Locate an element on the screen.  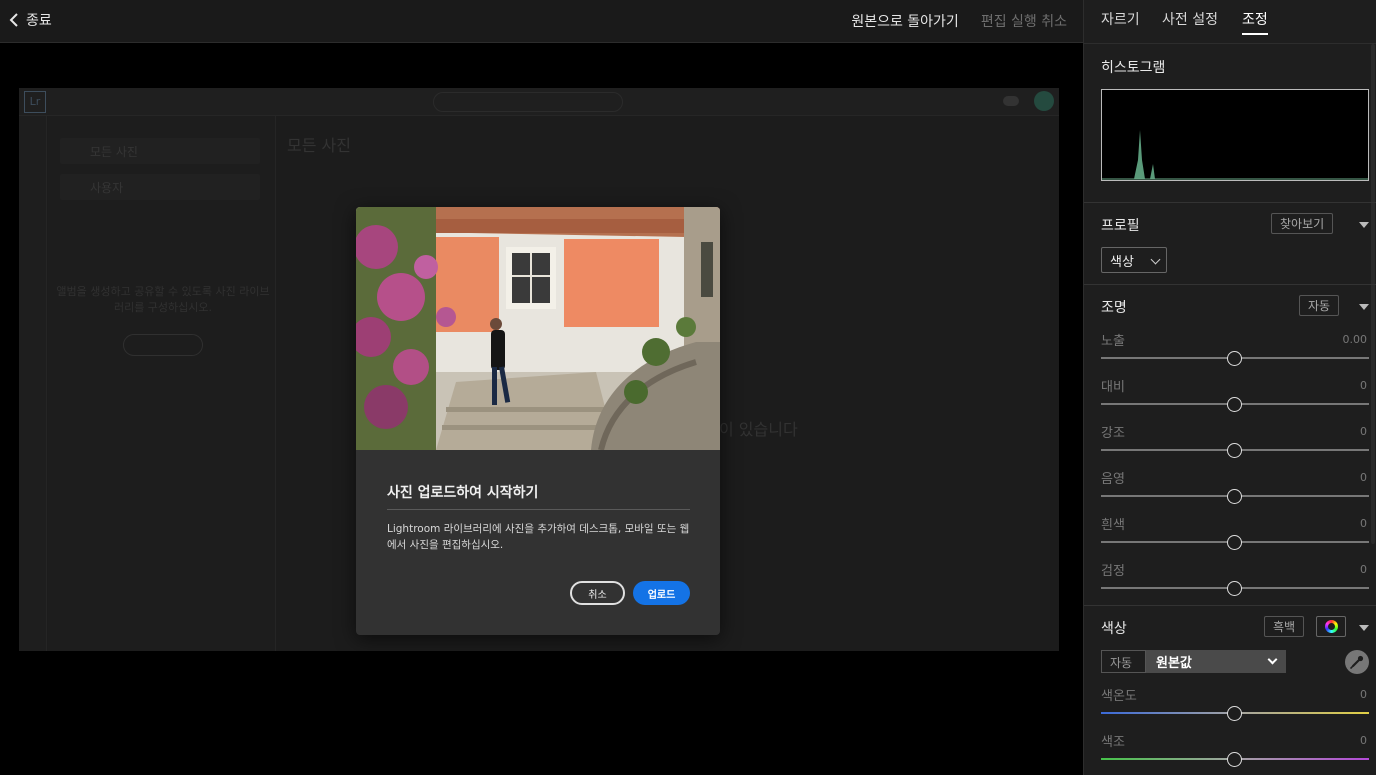
background-sidebar-item: 모든 사진 is located at coordinates (160, 151).